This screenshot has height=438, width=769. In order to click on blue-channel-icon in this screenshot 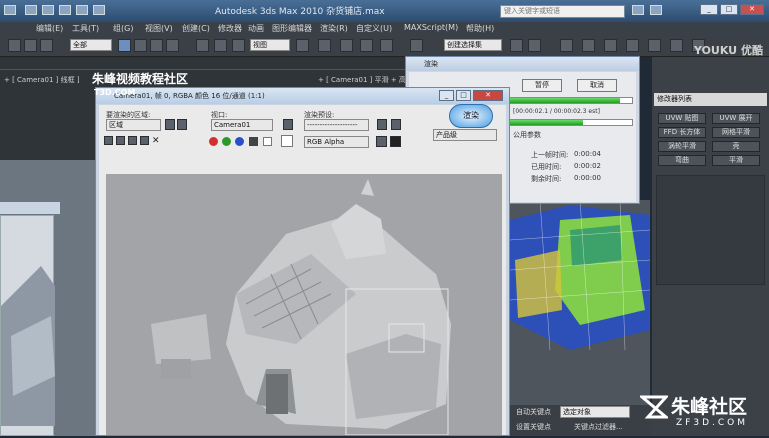, I will do `click(239, 141)`.